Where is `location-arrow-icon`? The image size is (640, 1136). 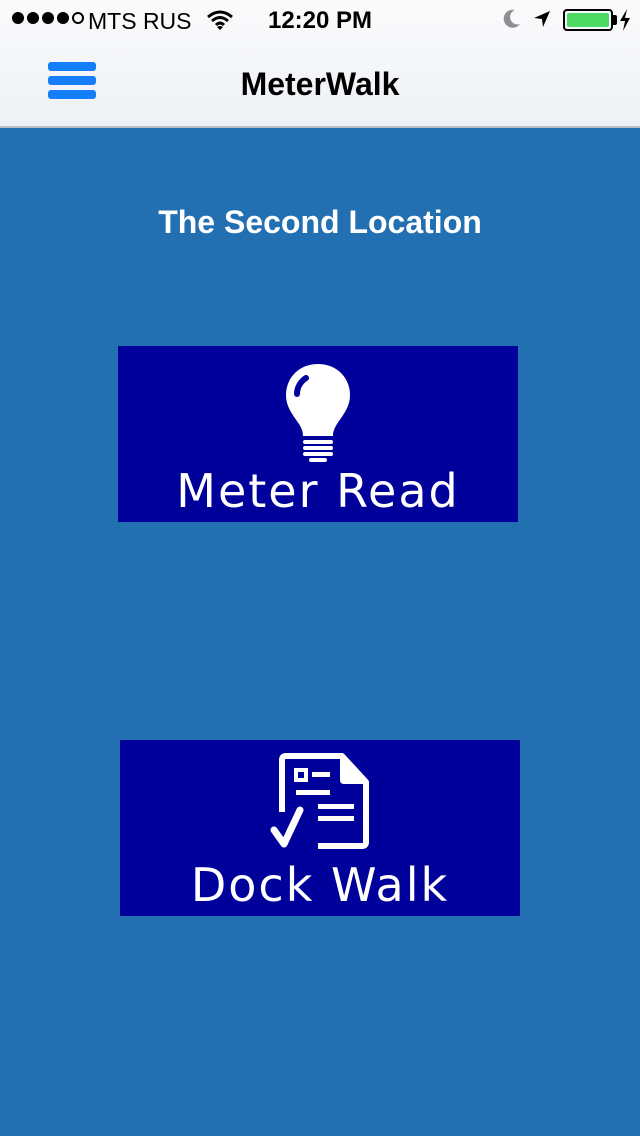 location-arrow-icon is located at coordinates (542, 19).